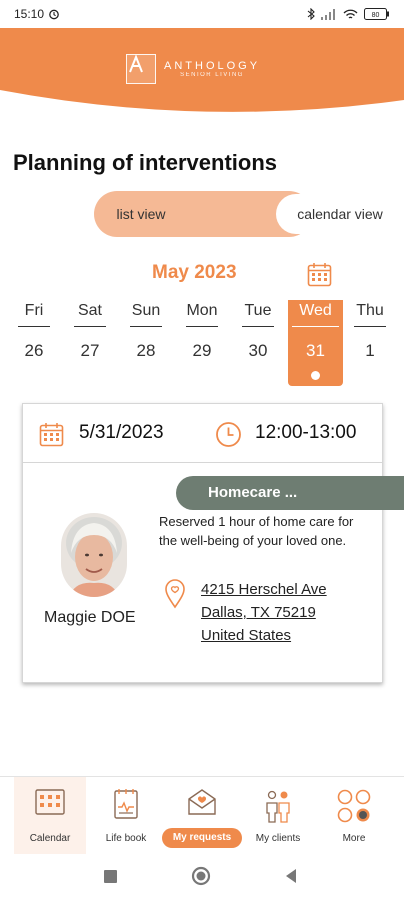 This screenshot has height=900, width=404. Describe the element at coordinates (34, 310) in the screenshot. I see `day-name: Fri` at that location.